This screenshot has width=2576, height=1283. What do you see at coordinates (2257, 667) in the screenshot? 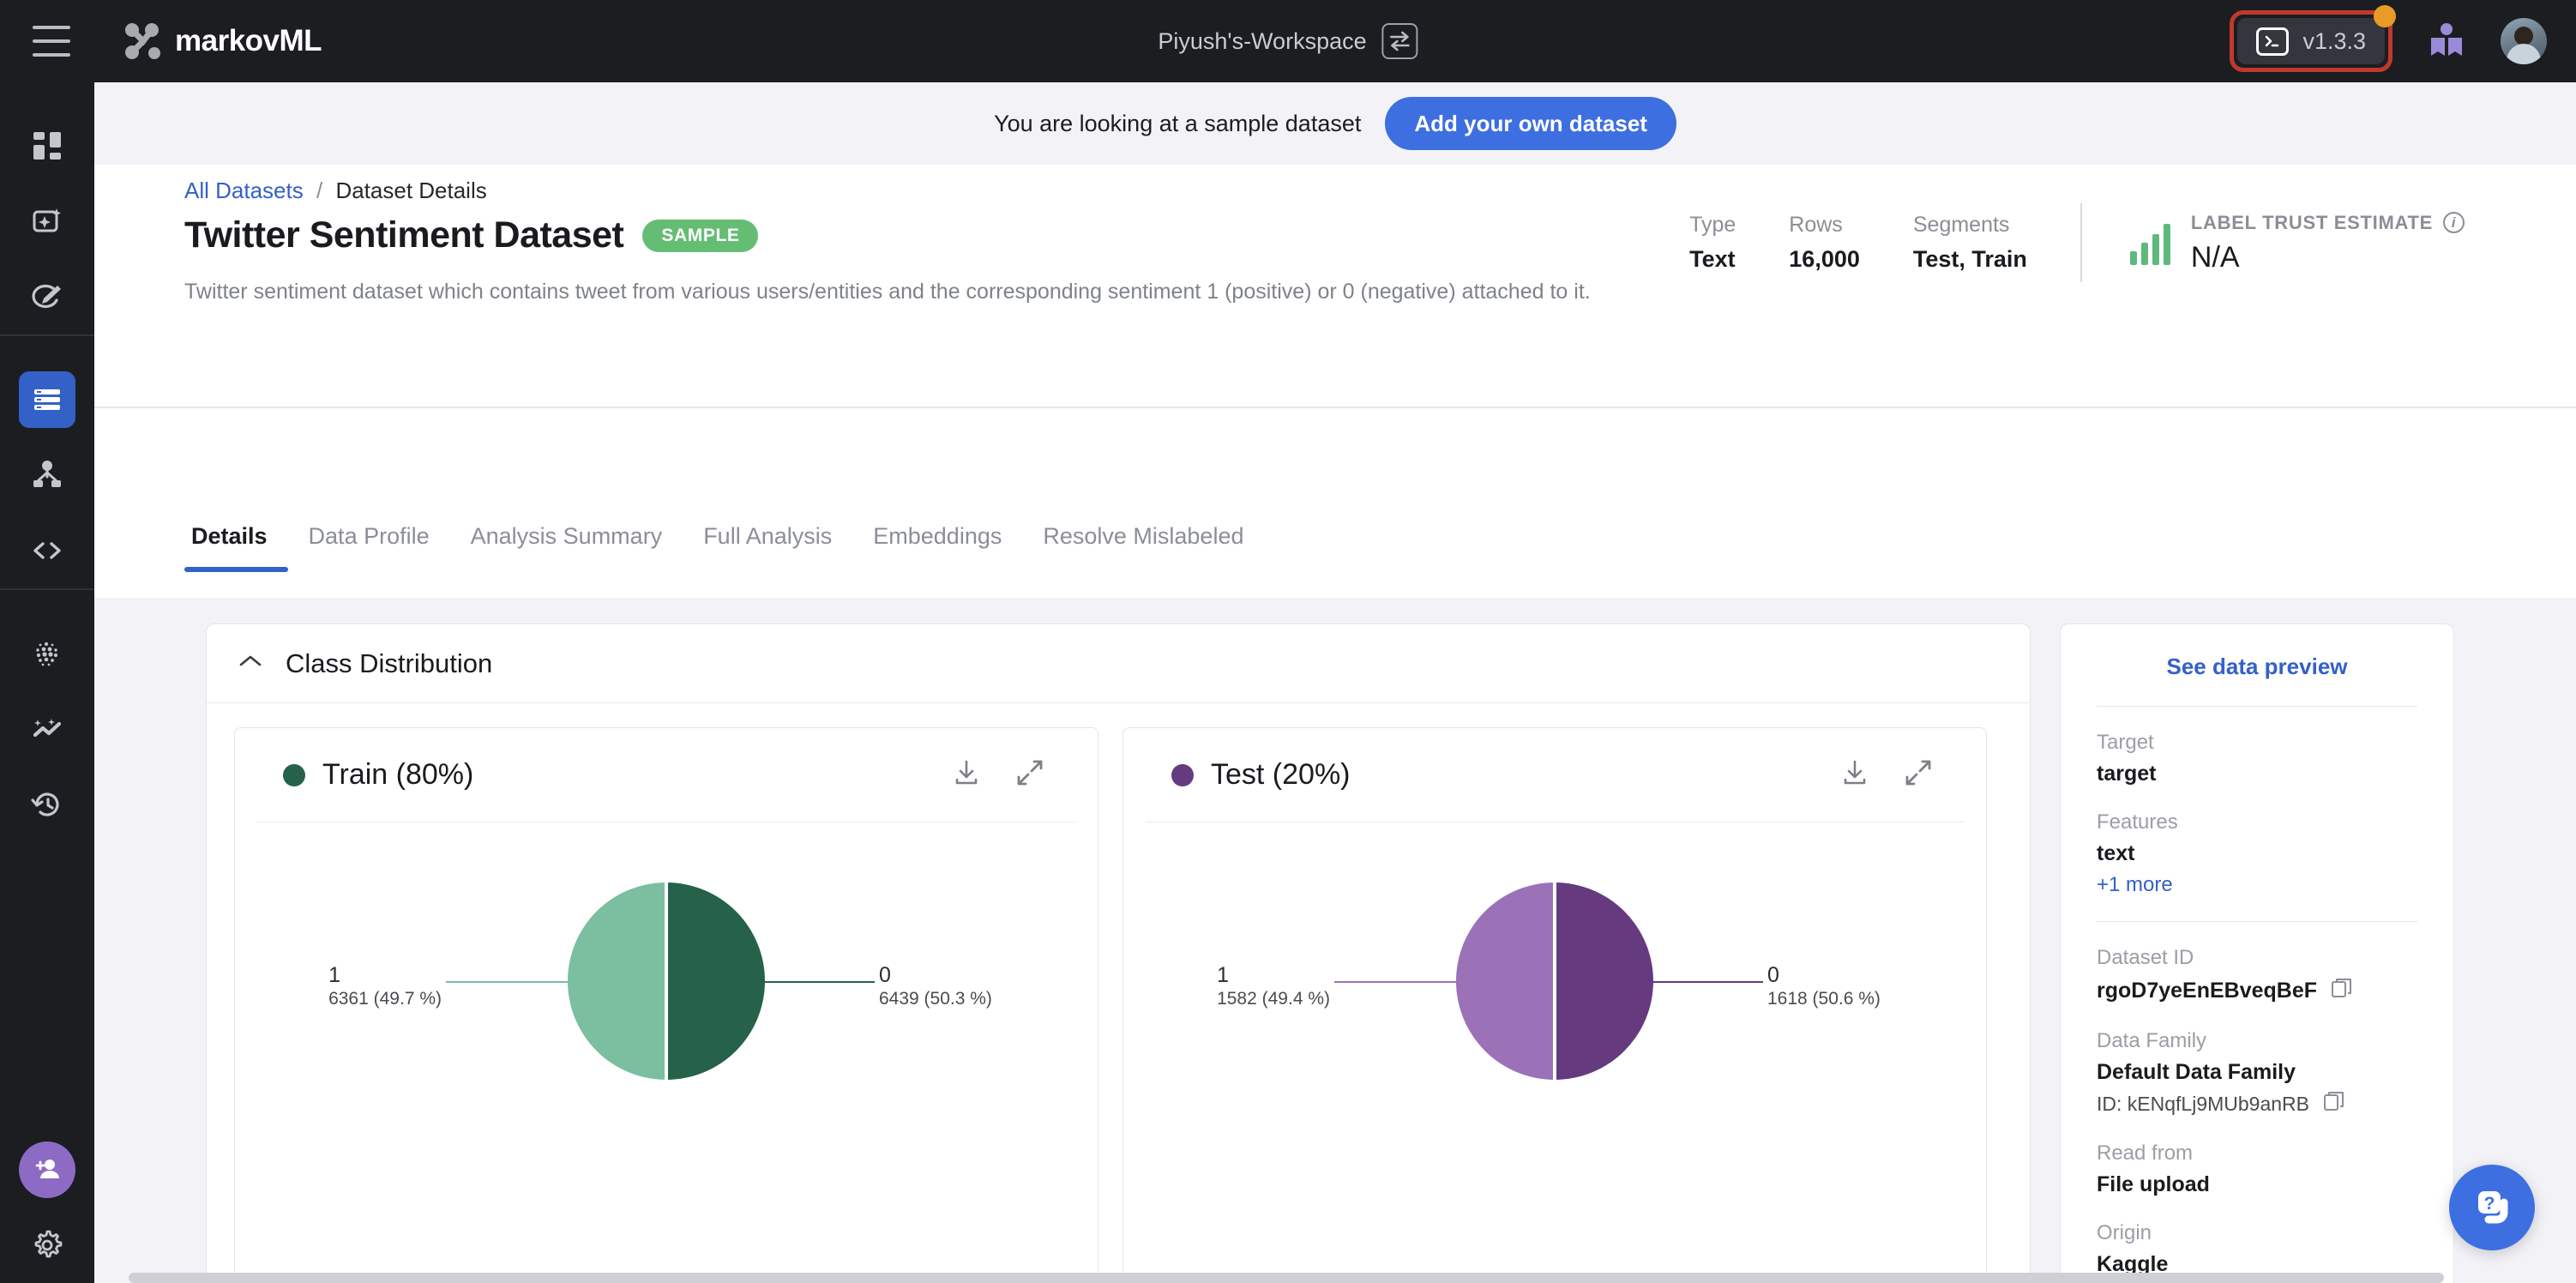
I see `see-data-preview-link: See data preview` at bounding box center [2257, 667].